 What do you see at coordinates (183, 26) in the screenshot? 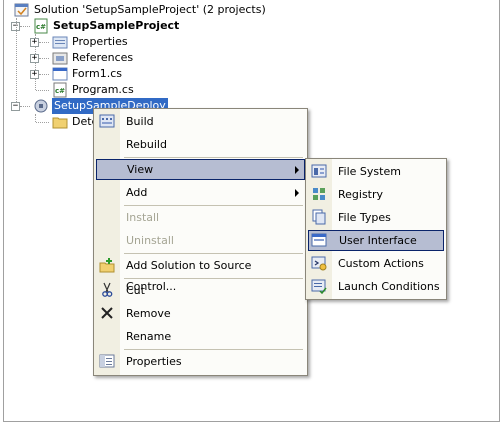
I see `tree-project-node: c# SetupSampleProject` at bounding box center [183, 26].